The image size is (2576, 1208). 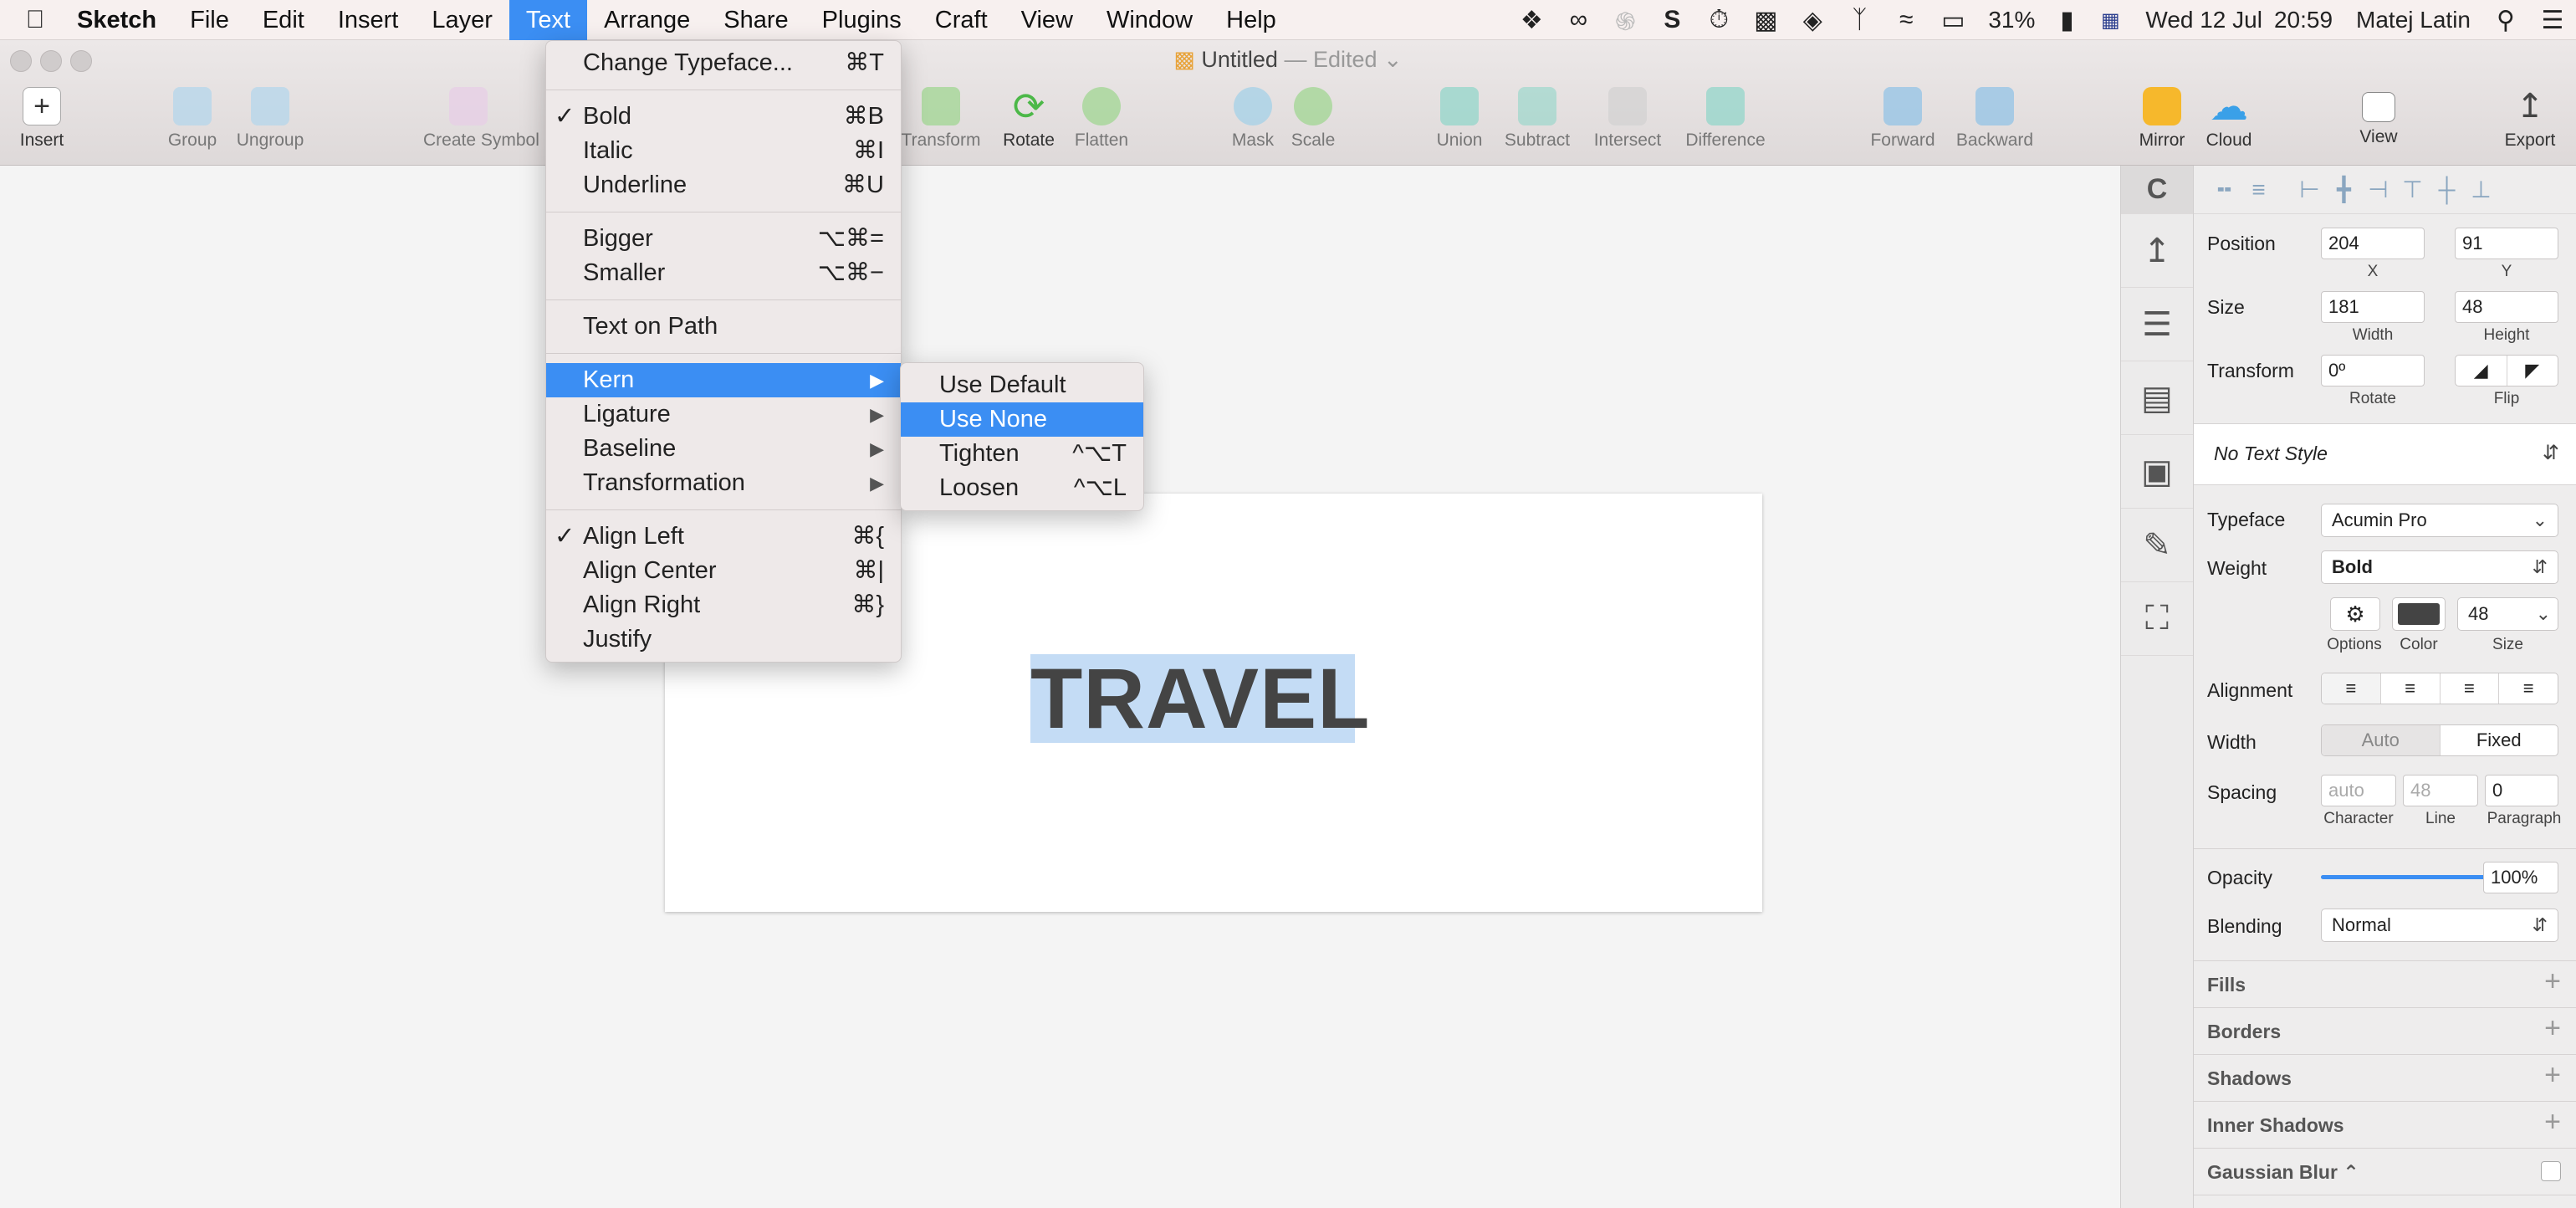 I want to click on menu-item-ligature: Ligature ▶, so click(x=723, y=414).